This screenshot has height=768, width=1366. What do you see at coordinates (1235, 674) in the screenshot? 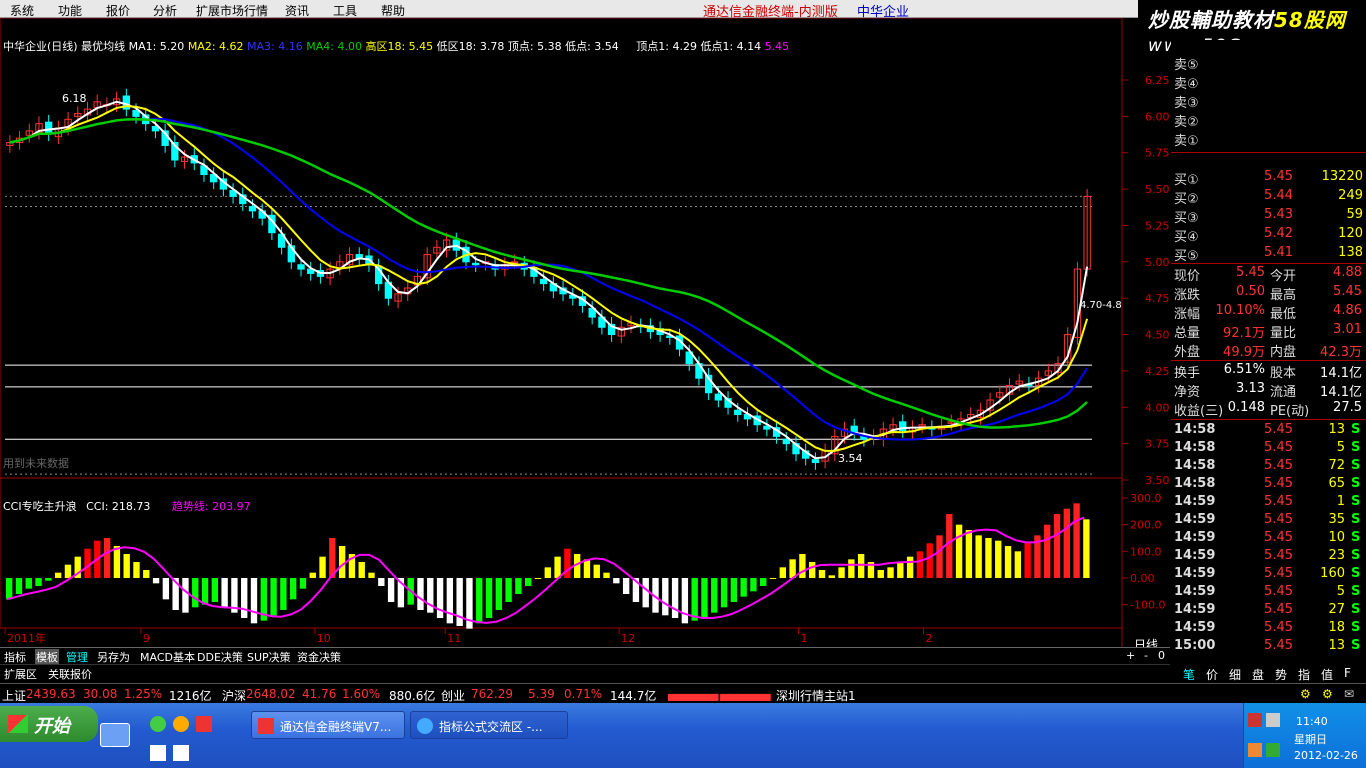
I see `quote-tab: 细` at bounding box center [1235, 674].